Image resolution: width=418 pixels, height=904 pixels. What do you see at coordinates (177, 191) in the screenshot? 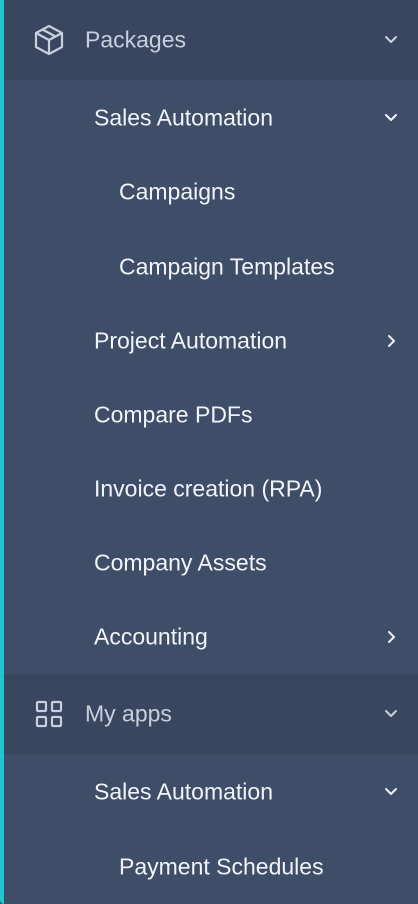
I see `nav-item-label: Campaigns` at bounding box center [177, 191].